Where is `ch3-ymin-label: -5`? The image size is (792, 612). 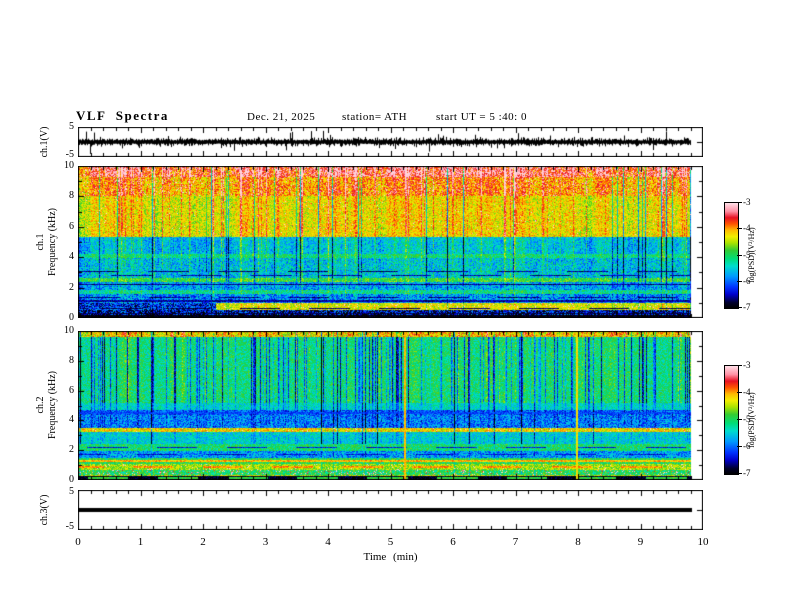
ch3-ymin-label: -5 is located at coordinates (69, 526).